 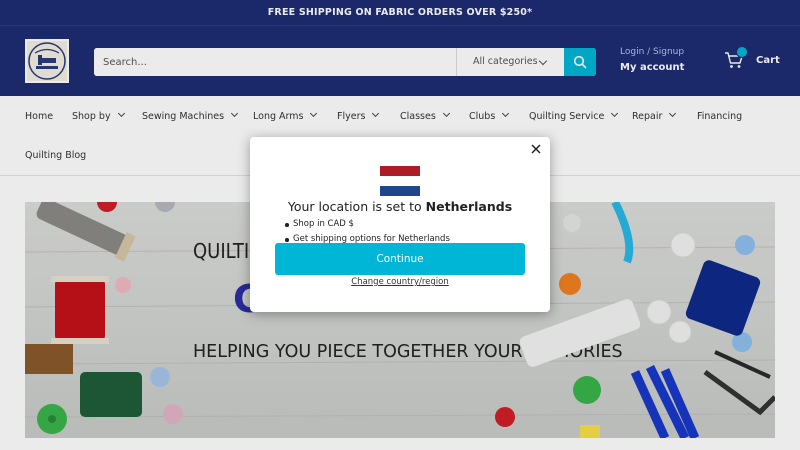 I want to click on change-country-link: Change country/region, so click(x=400, y=282).